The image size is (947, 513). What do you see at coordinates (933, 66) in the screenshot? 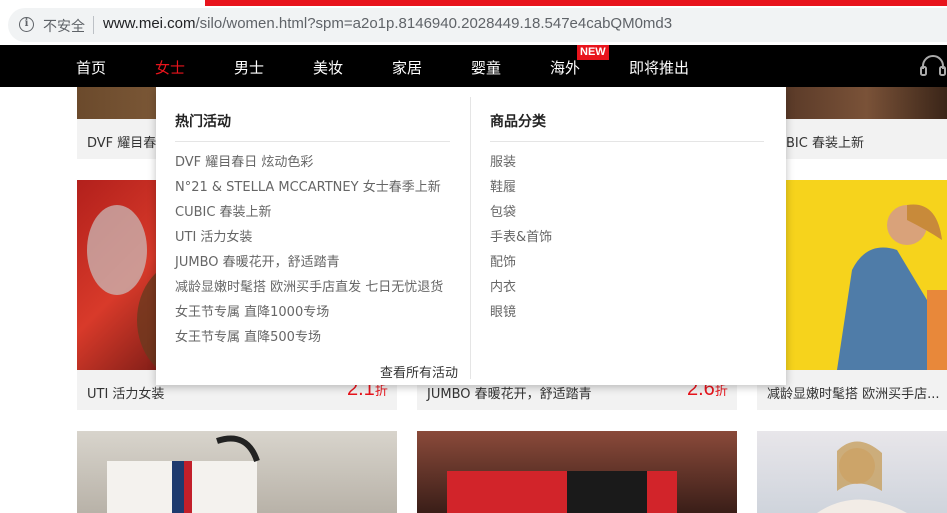
I see `headset-icon` at bounding box center [933, 66].